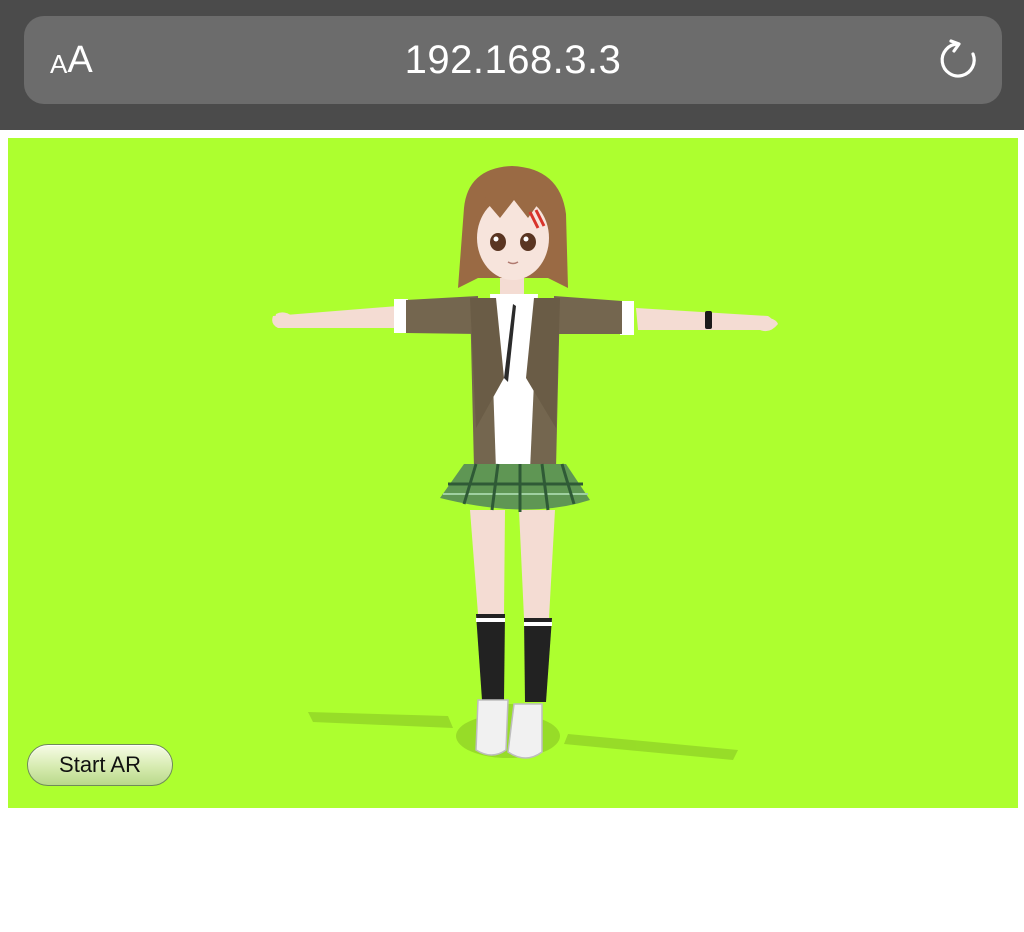 This screenshot has height=932, width=1024. I want to click on legs, so click(512, 606).